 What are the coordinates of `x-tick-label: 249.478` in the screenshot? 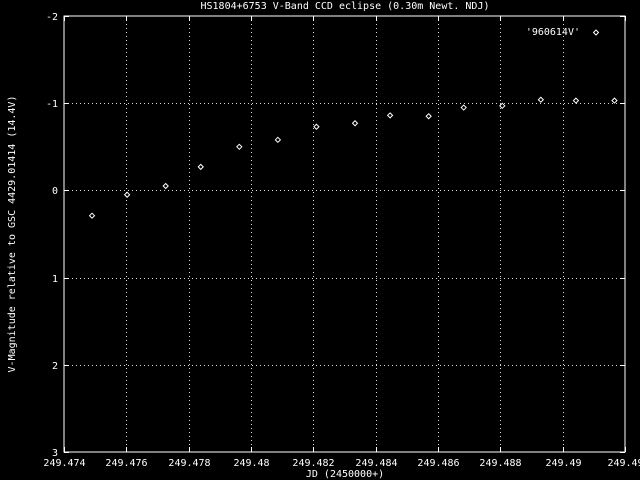 It's located at (189, 463).